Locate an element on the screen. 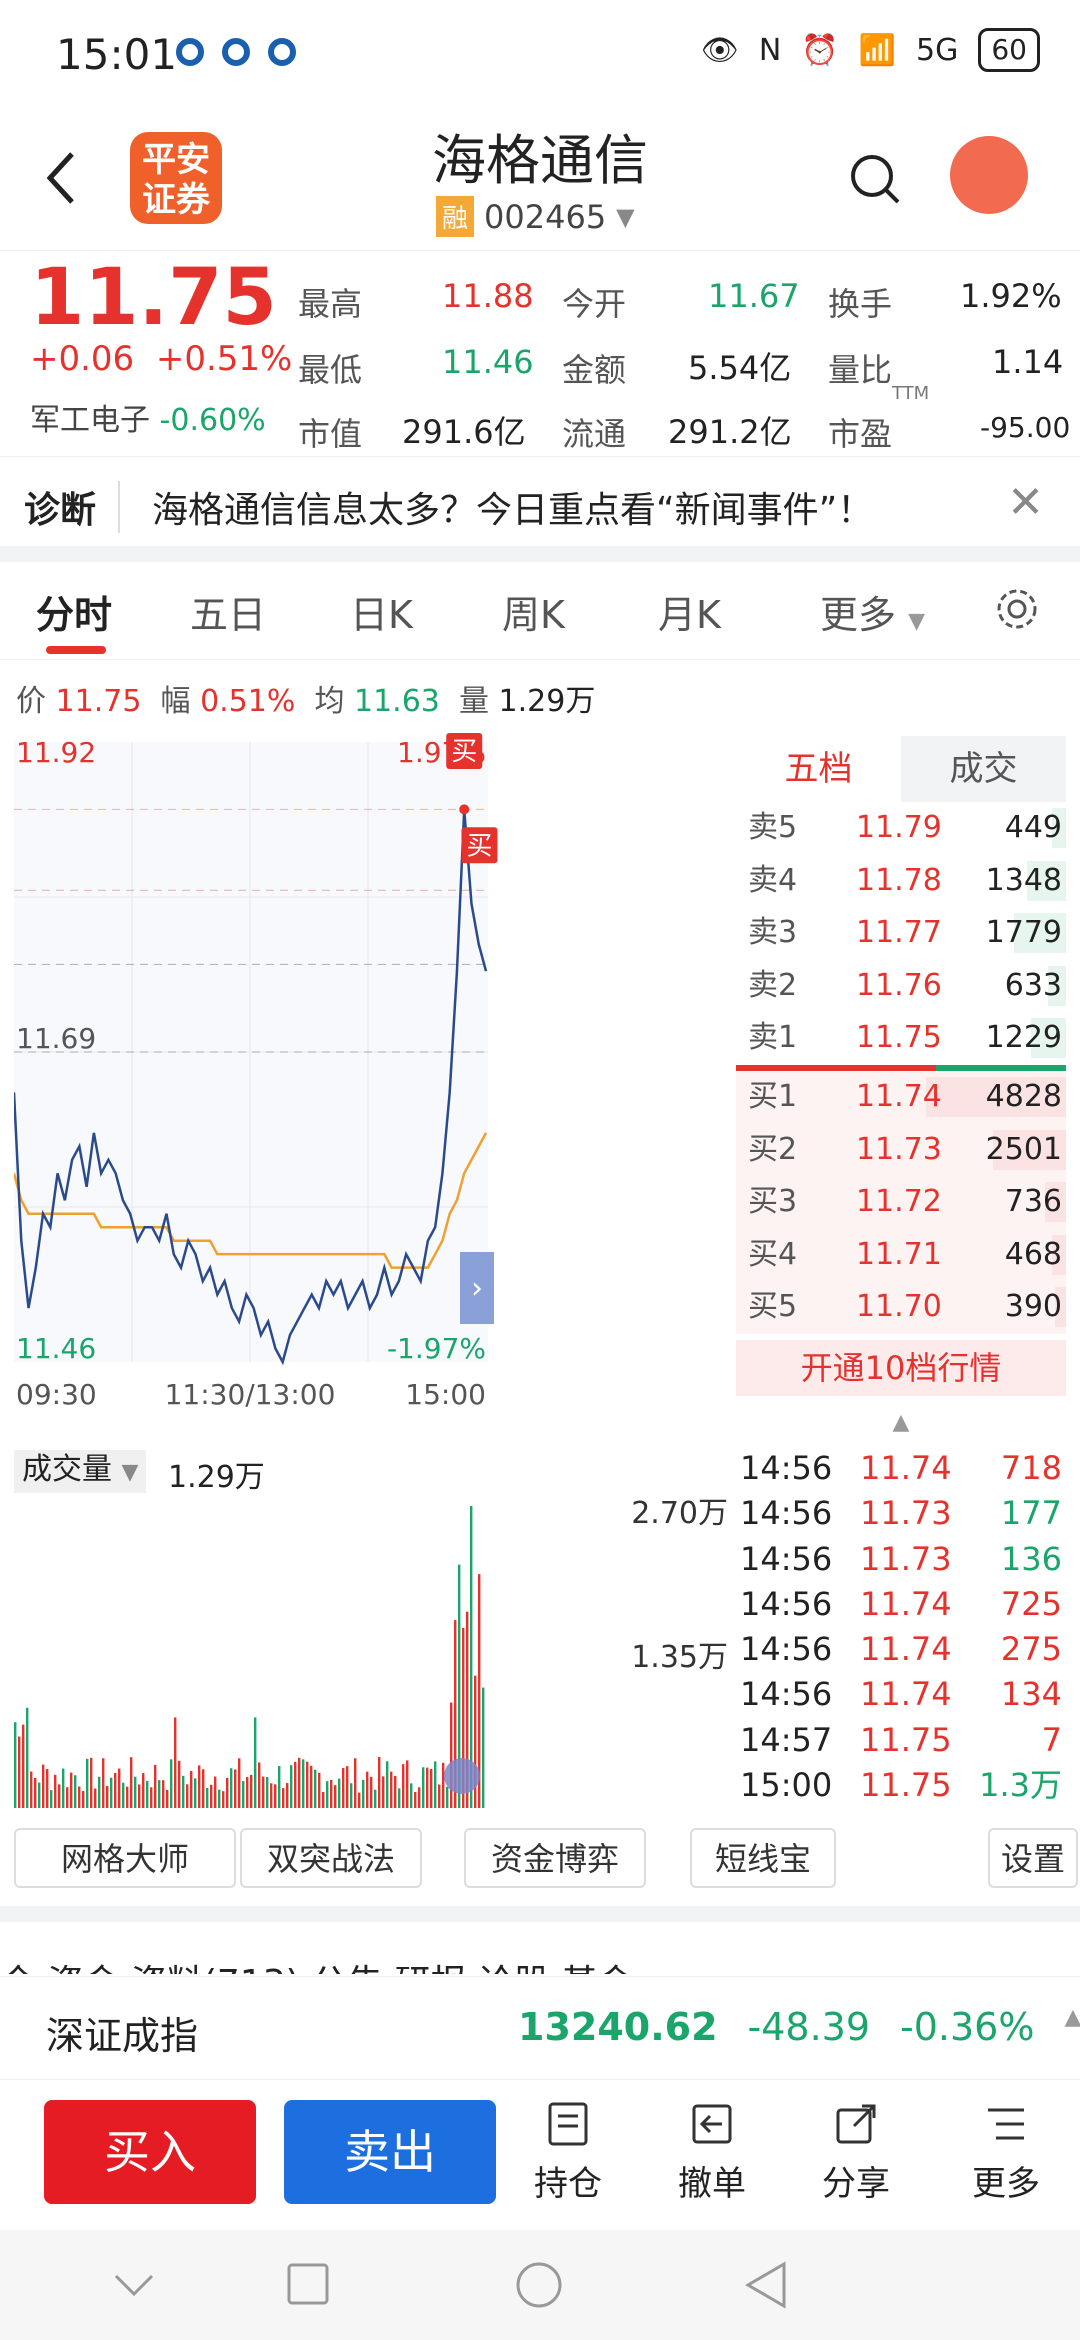  diagnosis-bar: 诊断 海格通信信息太多？今日重点看“新闻事件”！ ✕ is located at coordinates (540, 501).